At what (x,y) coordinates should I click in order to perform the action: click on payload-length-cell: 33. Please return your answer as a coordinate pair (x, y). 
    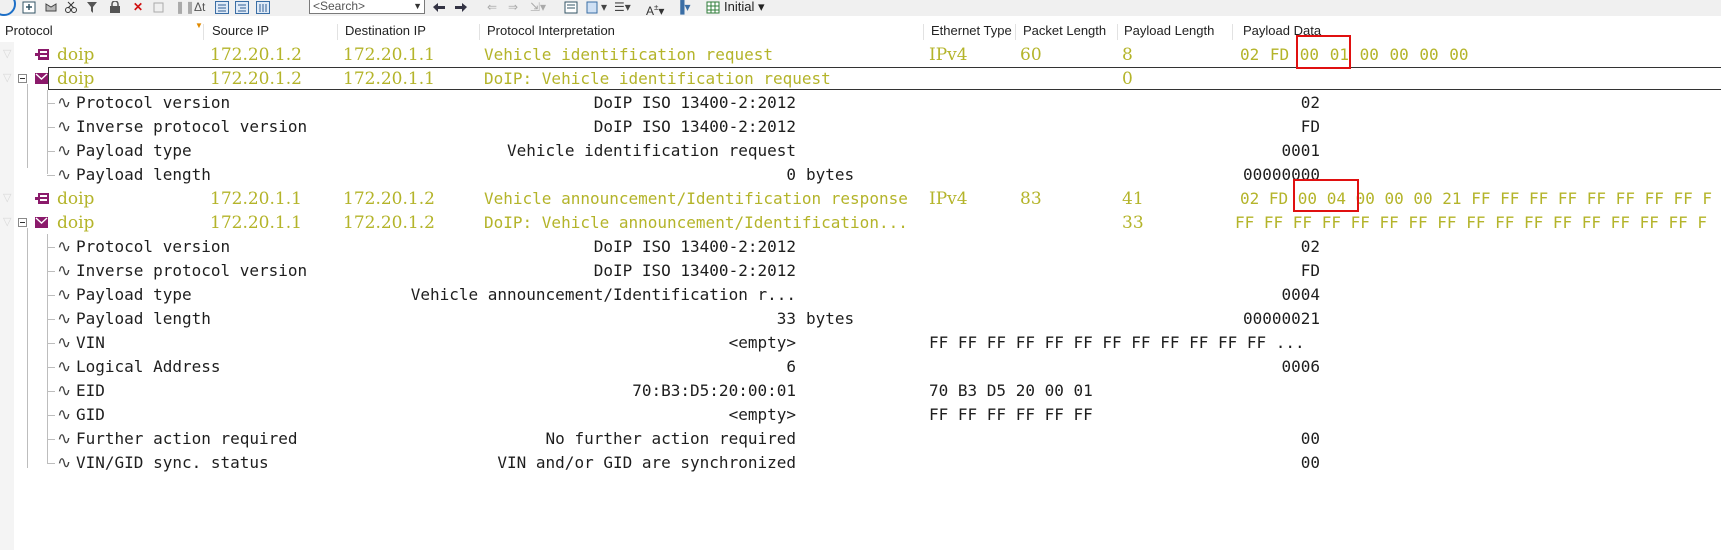
    Looking at the image, I should click on (1133, 223).